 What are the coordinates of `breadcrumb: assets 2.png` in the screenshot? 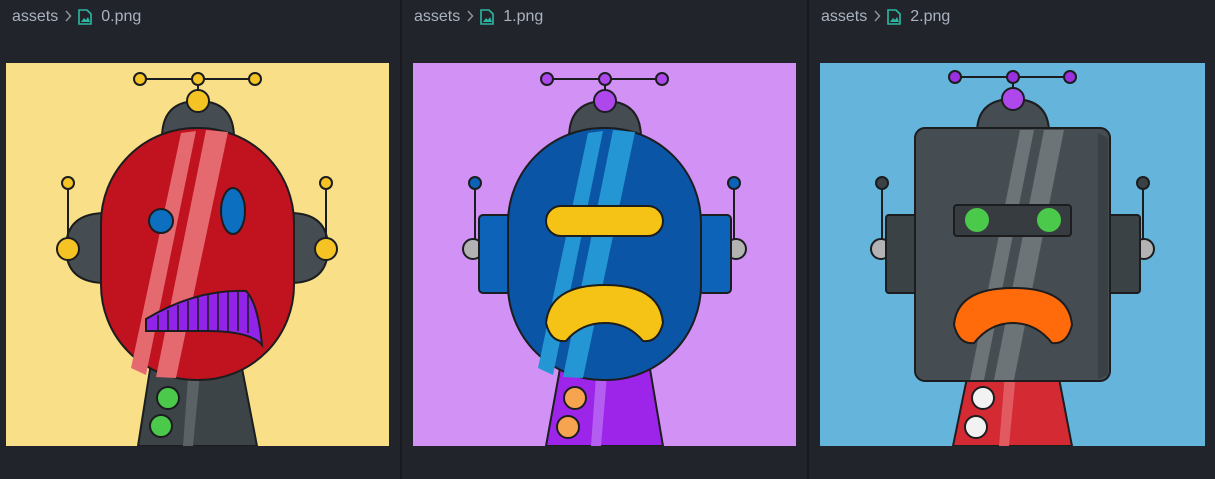 It's located at (1012, 16).